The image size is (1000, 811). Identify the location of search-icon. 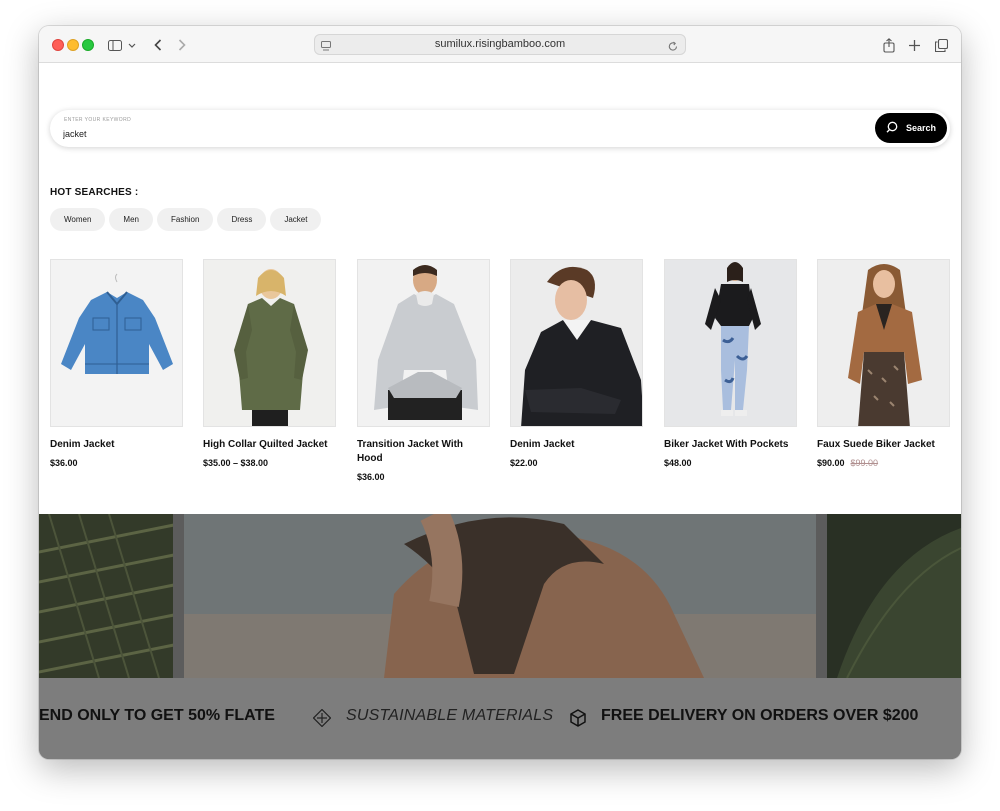
(892, 128).